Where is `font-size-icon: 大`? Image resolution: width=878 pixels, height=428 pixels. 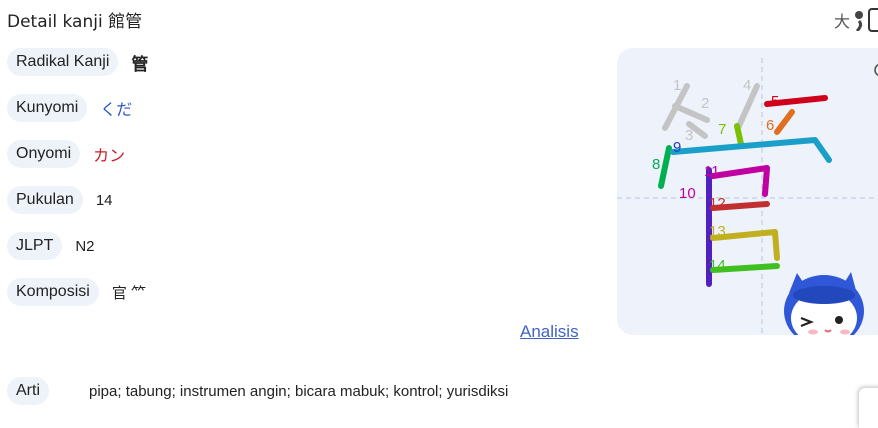
font-size-icon: 大 is located at coordinates (842, 20).